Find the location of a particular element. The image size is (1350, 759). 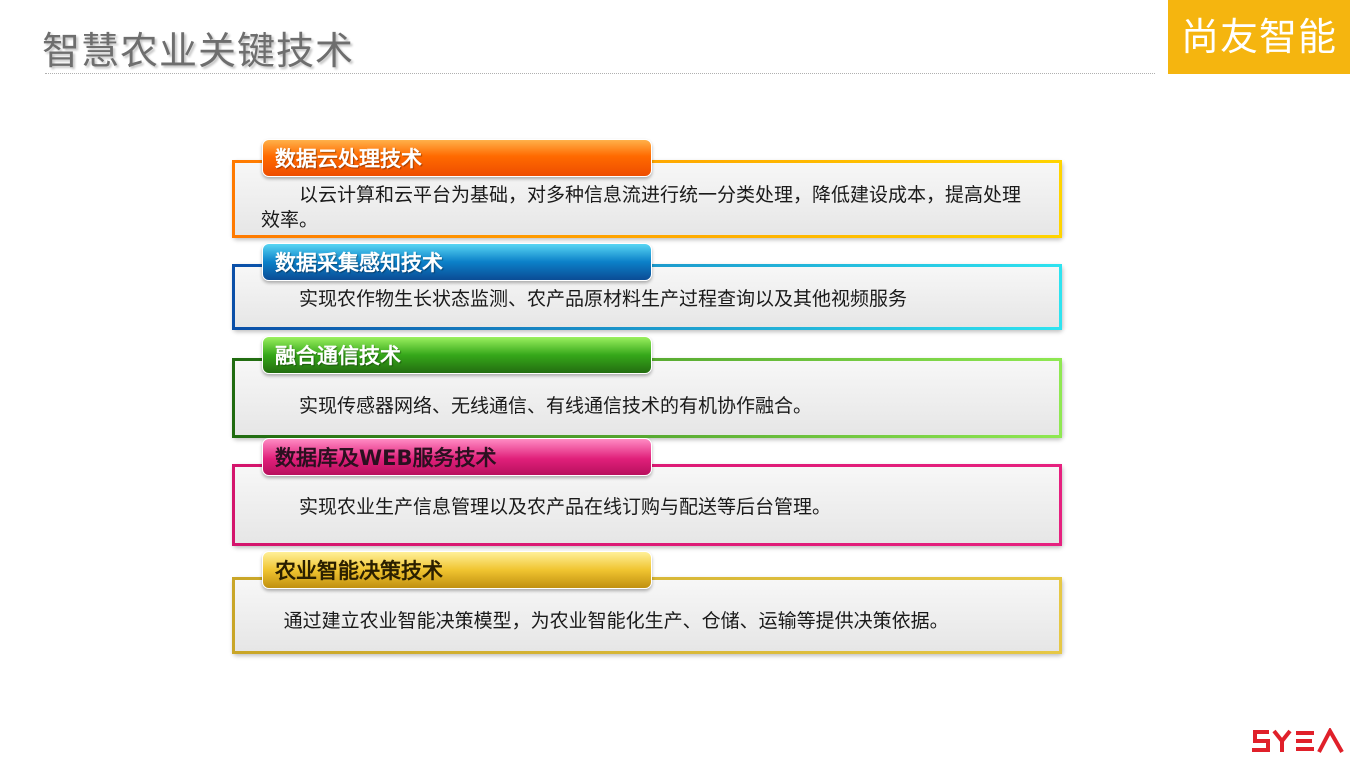

title-divider is located at coordinates (600, 73).